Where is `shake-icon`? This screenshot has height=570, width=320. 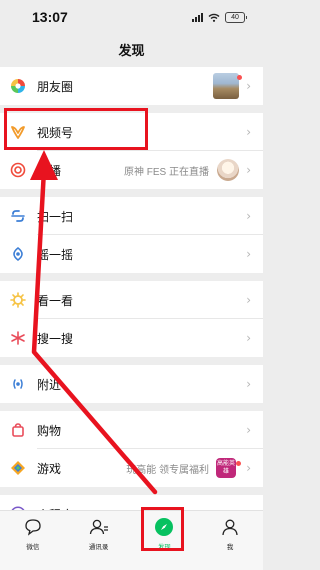 shake-icon is located at coordinates (18, 254).